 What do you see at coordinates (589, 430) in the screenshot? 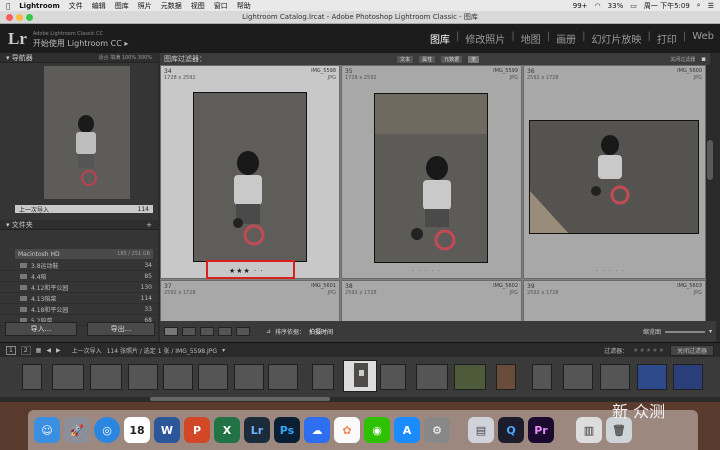
I see `document-icon: ▥` at bounding box center [589, 430].